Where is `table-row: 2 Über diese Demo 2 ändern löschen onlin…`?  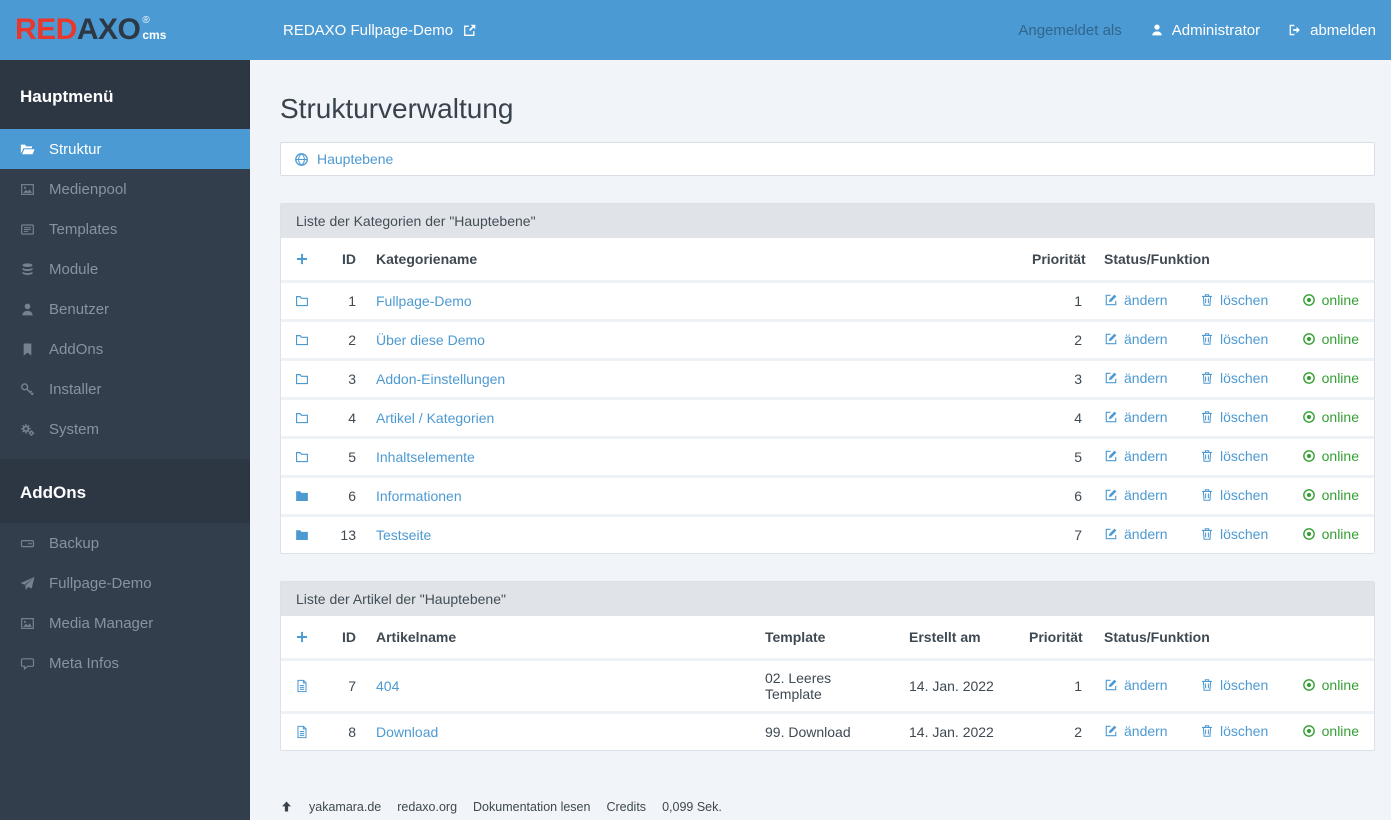
table-row: 2 Über diese Demo 2 ändern löschen onlin… is located at coordinates (827, 339).